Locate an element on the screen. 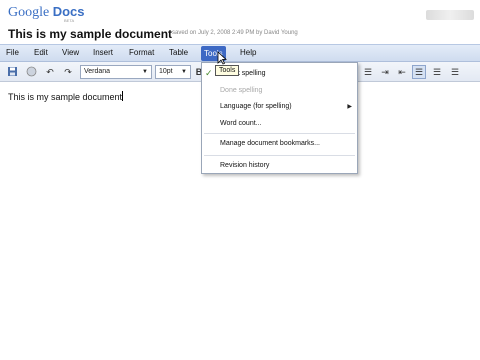 The width and height of the screenshot is (480, 360). account-links is located at coordinates (450, 15).